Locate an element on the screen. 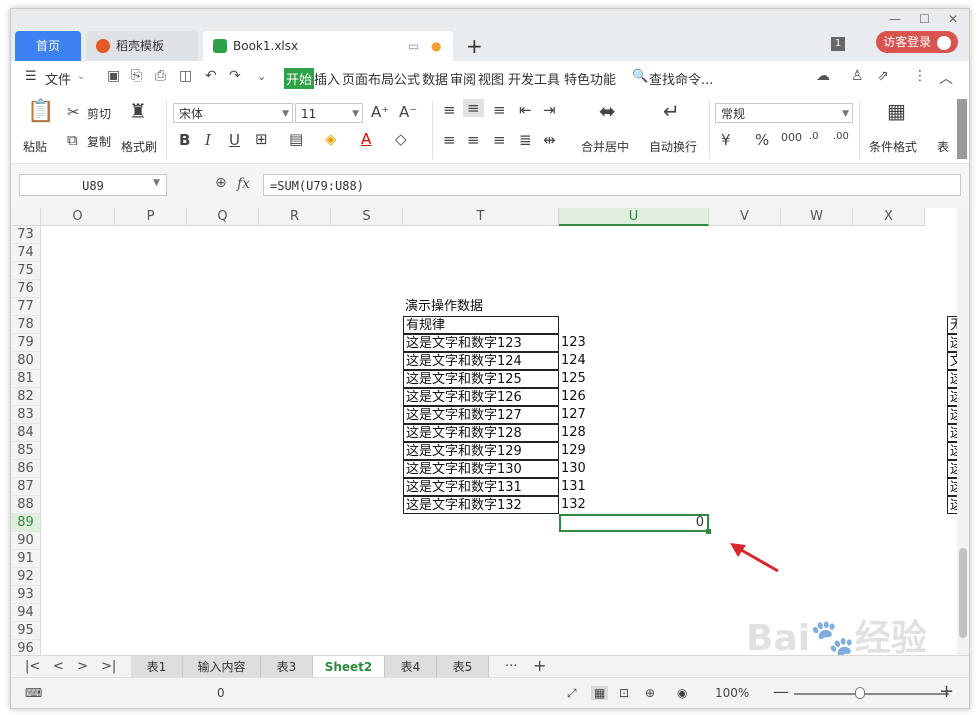  menu-page-layout: 页面布局 is located at coordinates (368, 78).